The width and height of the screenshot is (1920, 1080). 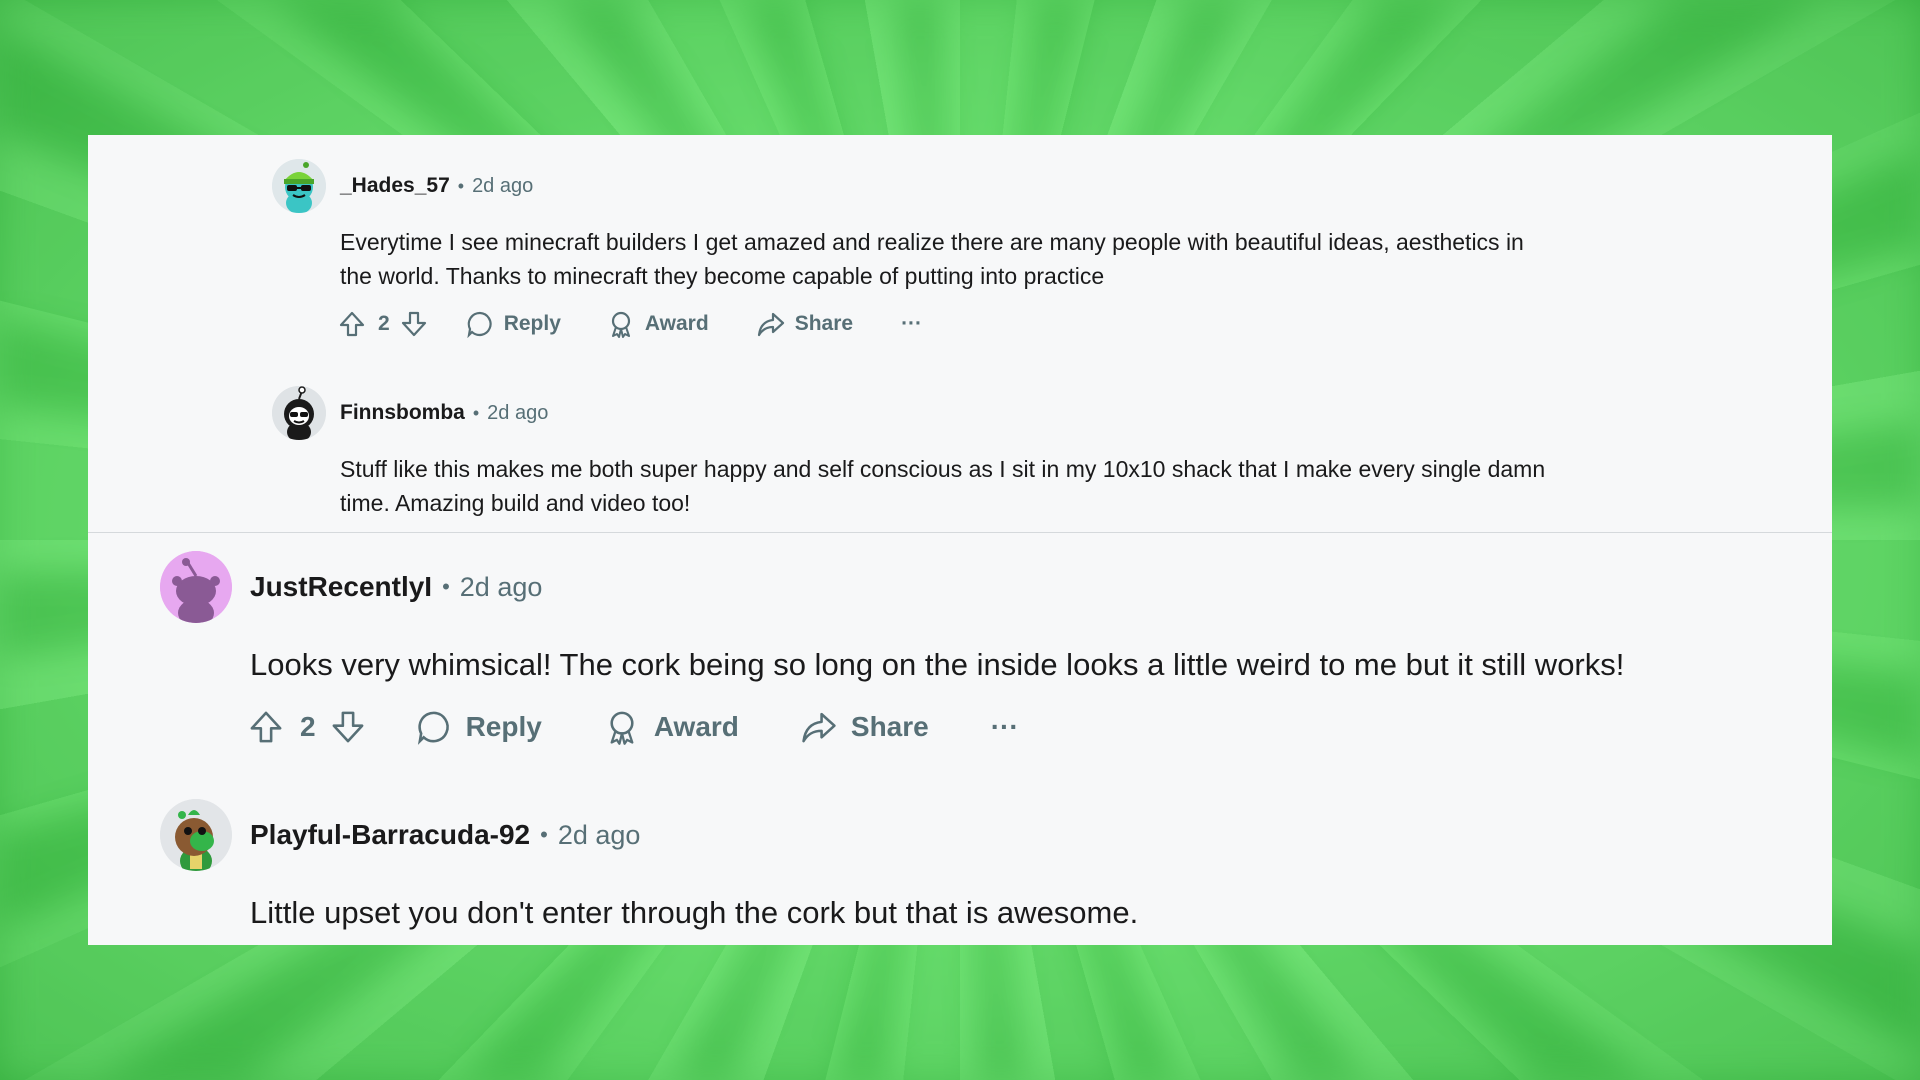 What do you see at coordinates (980, 835) in the screenshot?
I see `comment-header: Playful-Barracuda-92 • 2d ago` at bounding box center [980, 835].